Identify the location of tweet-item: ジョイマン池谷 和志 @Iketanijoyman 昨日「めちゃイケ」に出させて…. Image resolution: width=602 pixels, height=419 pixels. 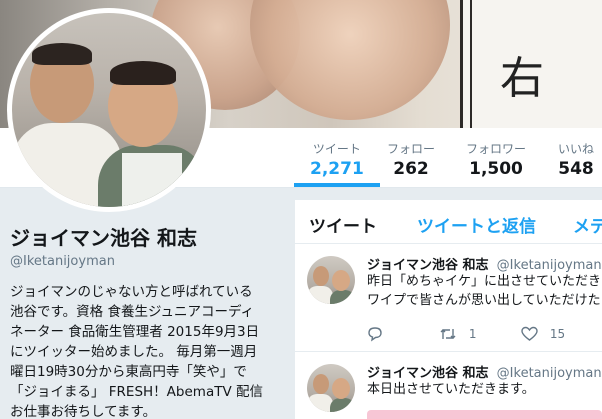
(448, 298).